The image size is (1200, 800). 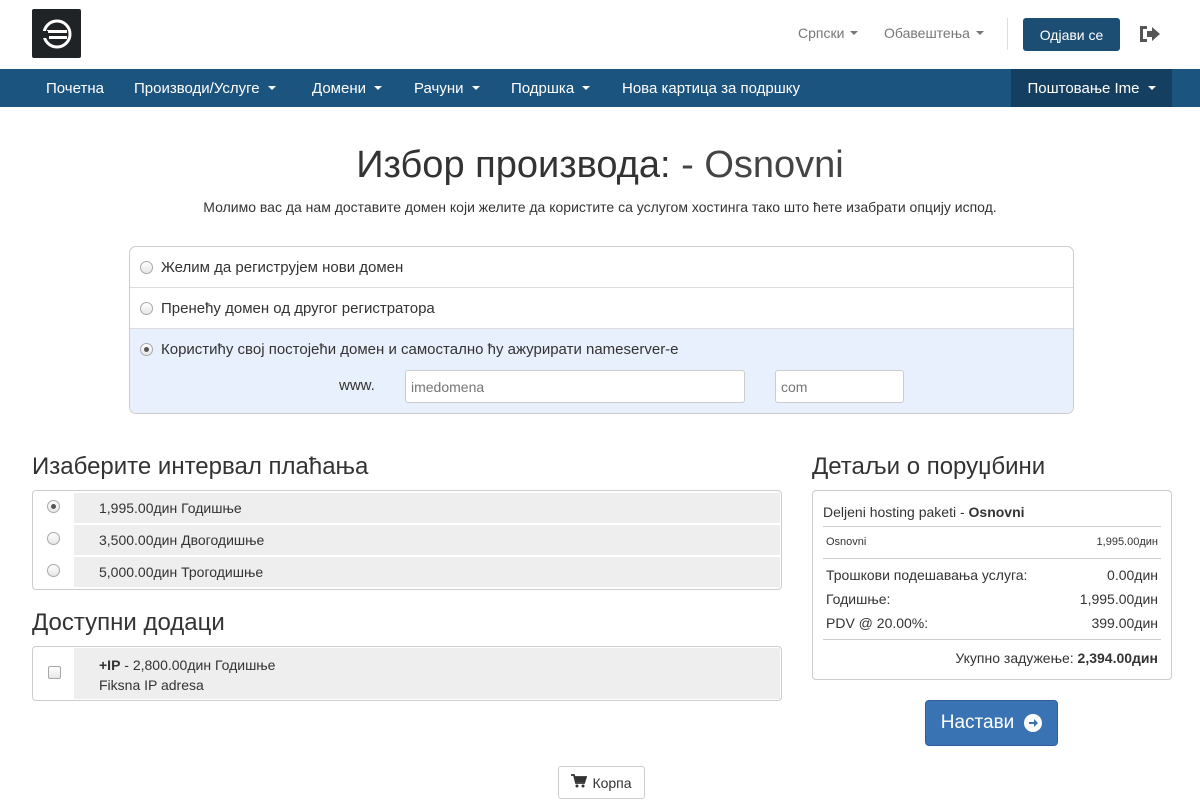 What do you see at coordinates (298, 308) in the screenshot?
I see `domain-option-transfer-label: Пренећу домен од другог регистратора` at bounding box center [298, 308].